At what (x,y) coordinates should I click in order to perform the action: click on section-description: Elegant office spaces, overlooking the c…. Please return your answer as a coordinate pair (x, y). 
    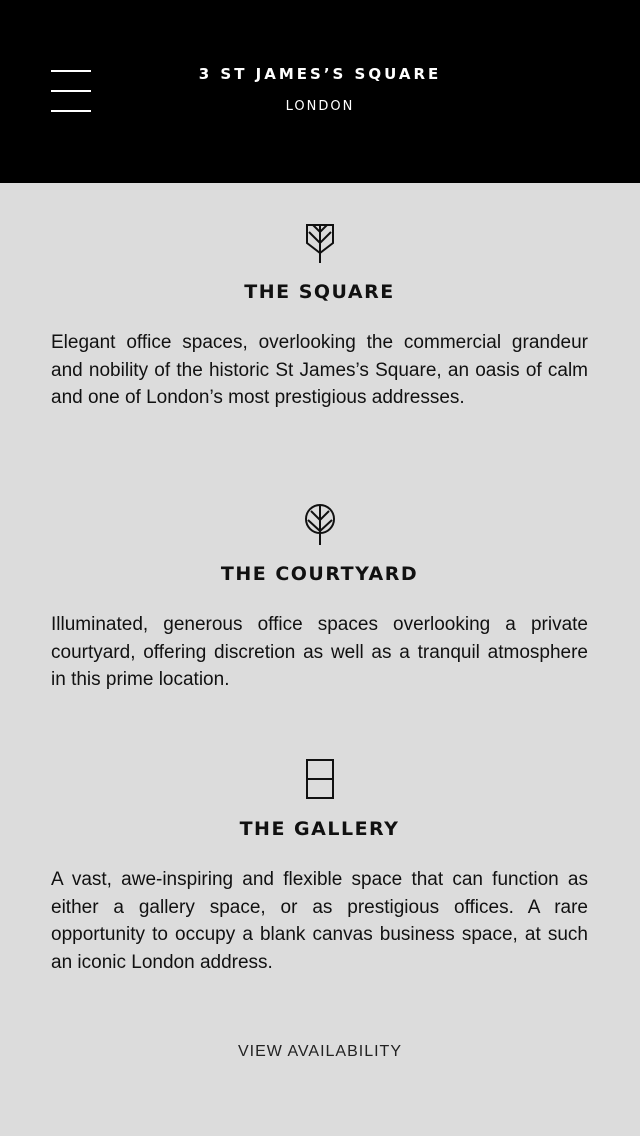
    Looking at the image, I should click on (319, 370).